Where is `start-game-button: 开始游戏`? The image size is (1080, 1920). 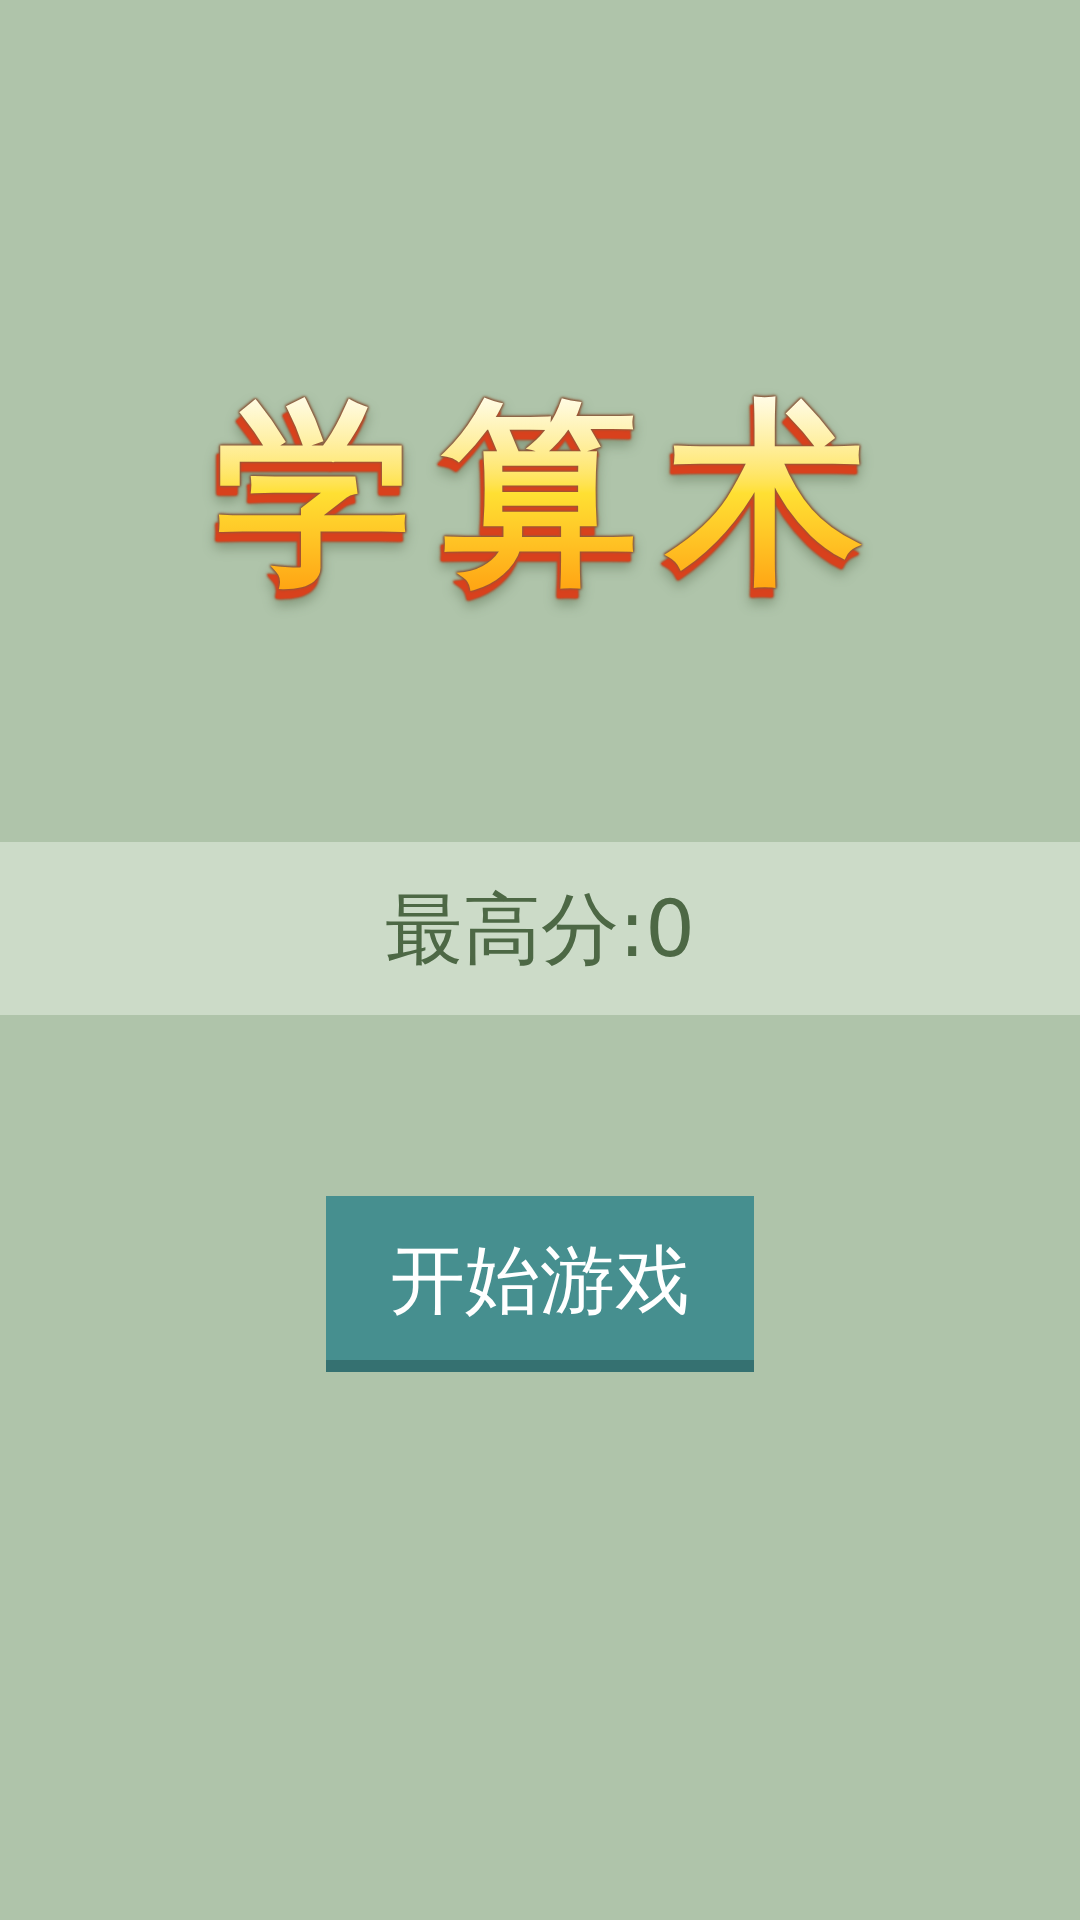 start-game-button: 开始游戏 is located at coordinates (540, 1284).